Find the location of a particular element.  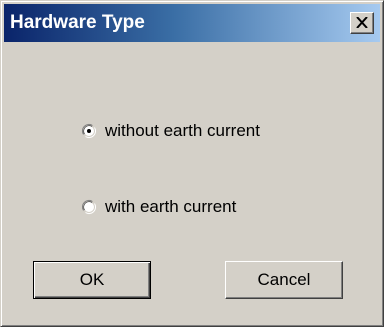

cancel-button: Cancel is located at coordinates (284, 280).